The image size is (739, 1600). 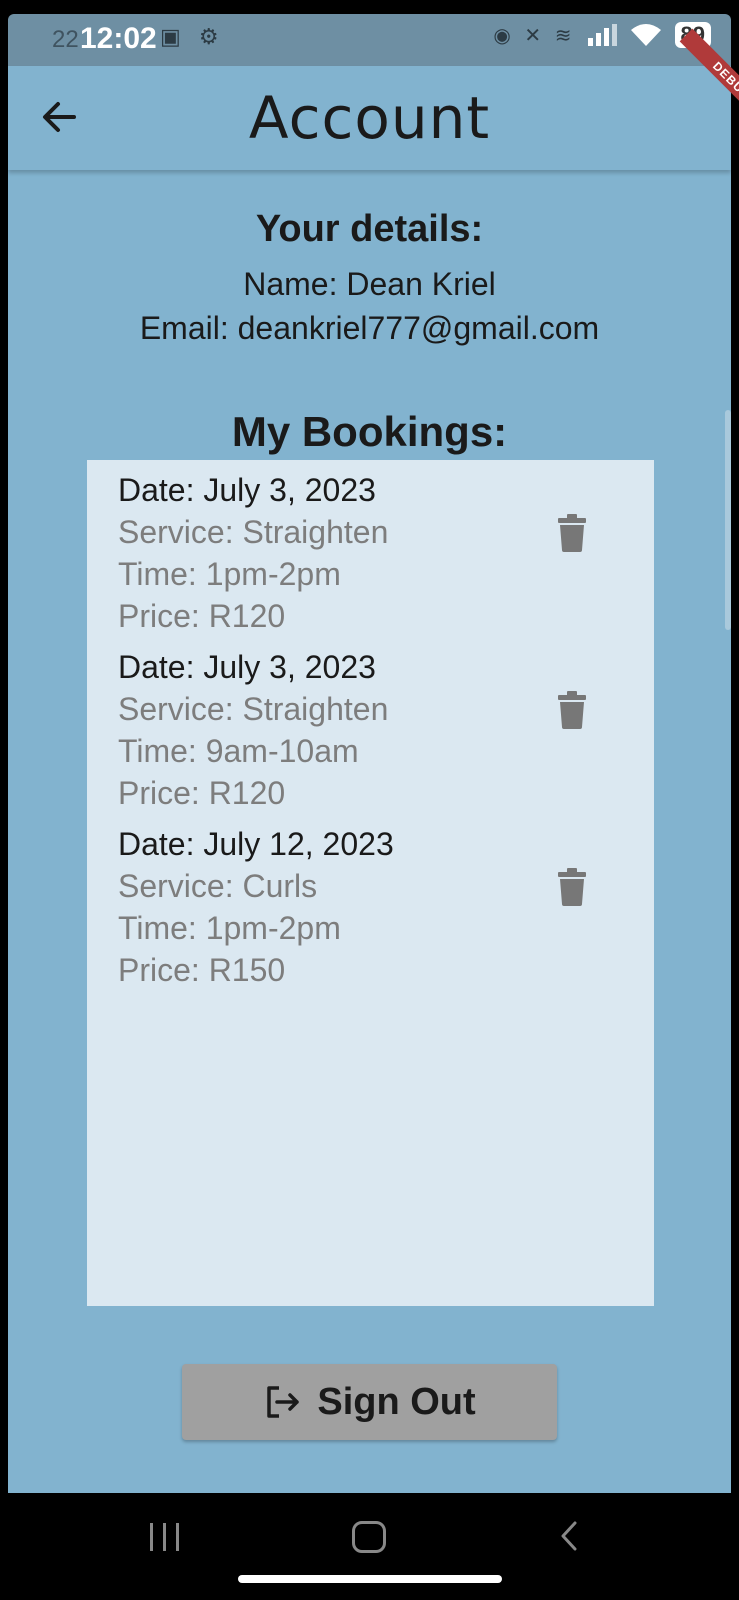 I want to click on nav-back-icon, so click(x=570, y=1536).